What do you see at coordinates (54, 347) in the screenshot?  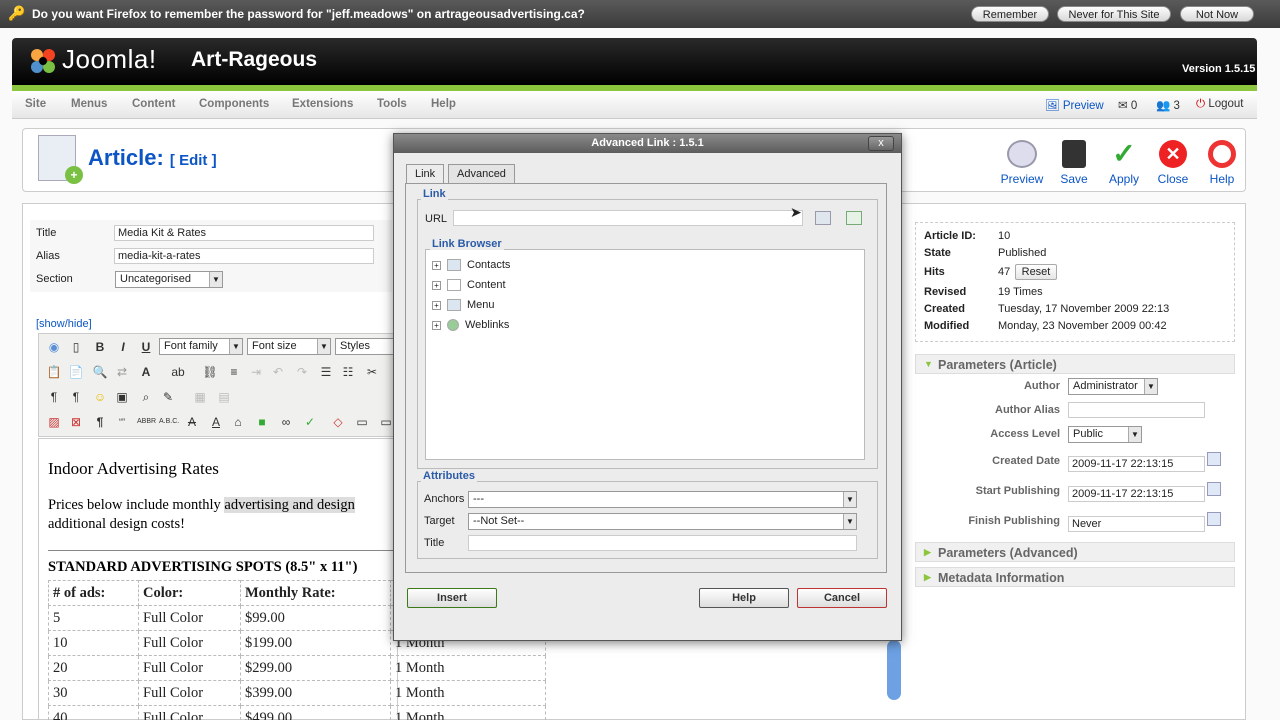 I see `help-editor-icon: ◉` at bounding box center [54, 347].